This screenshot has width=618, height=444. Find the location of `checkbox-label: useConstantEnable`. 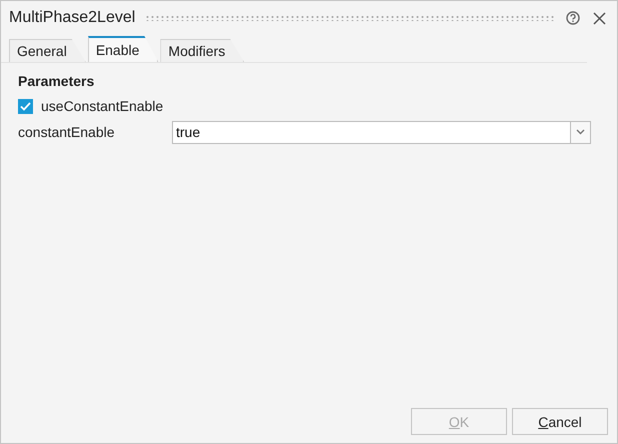

checkbox-label: useConstantEnable is located at coordinates (102, 106).